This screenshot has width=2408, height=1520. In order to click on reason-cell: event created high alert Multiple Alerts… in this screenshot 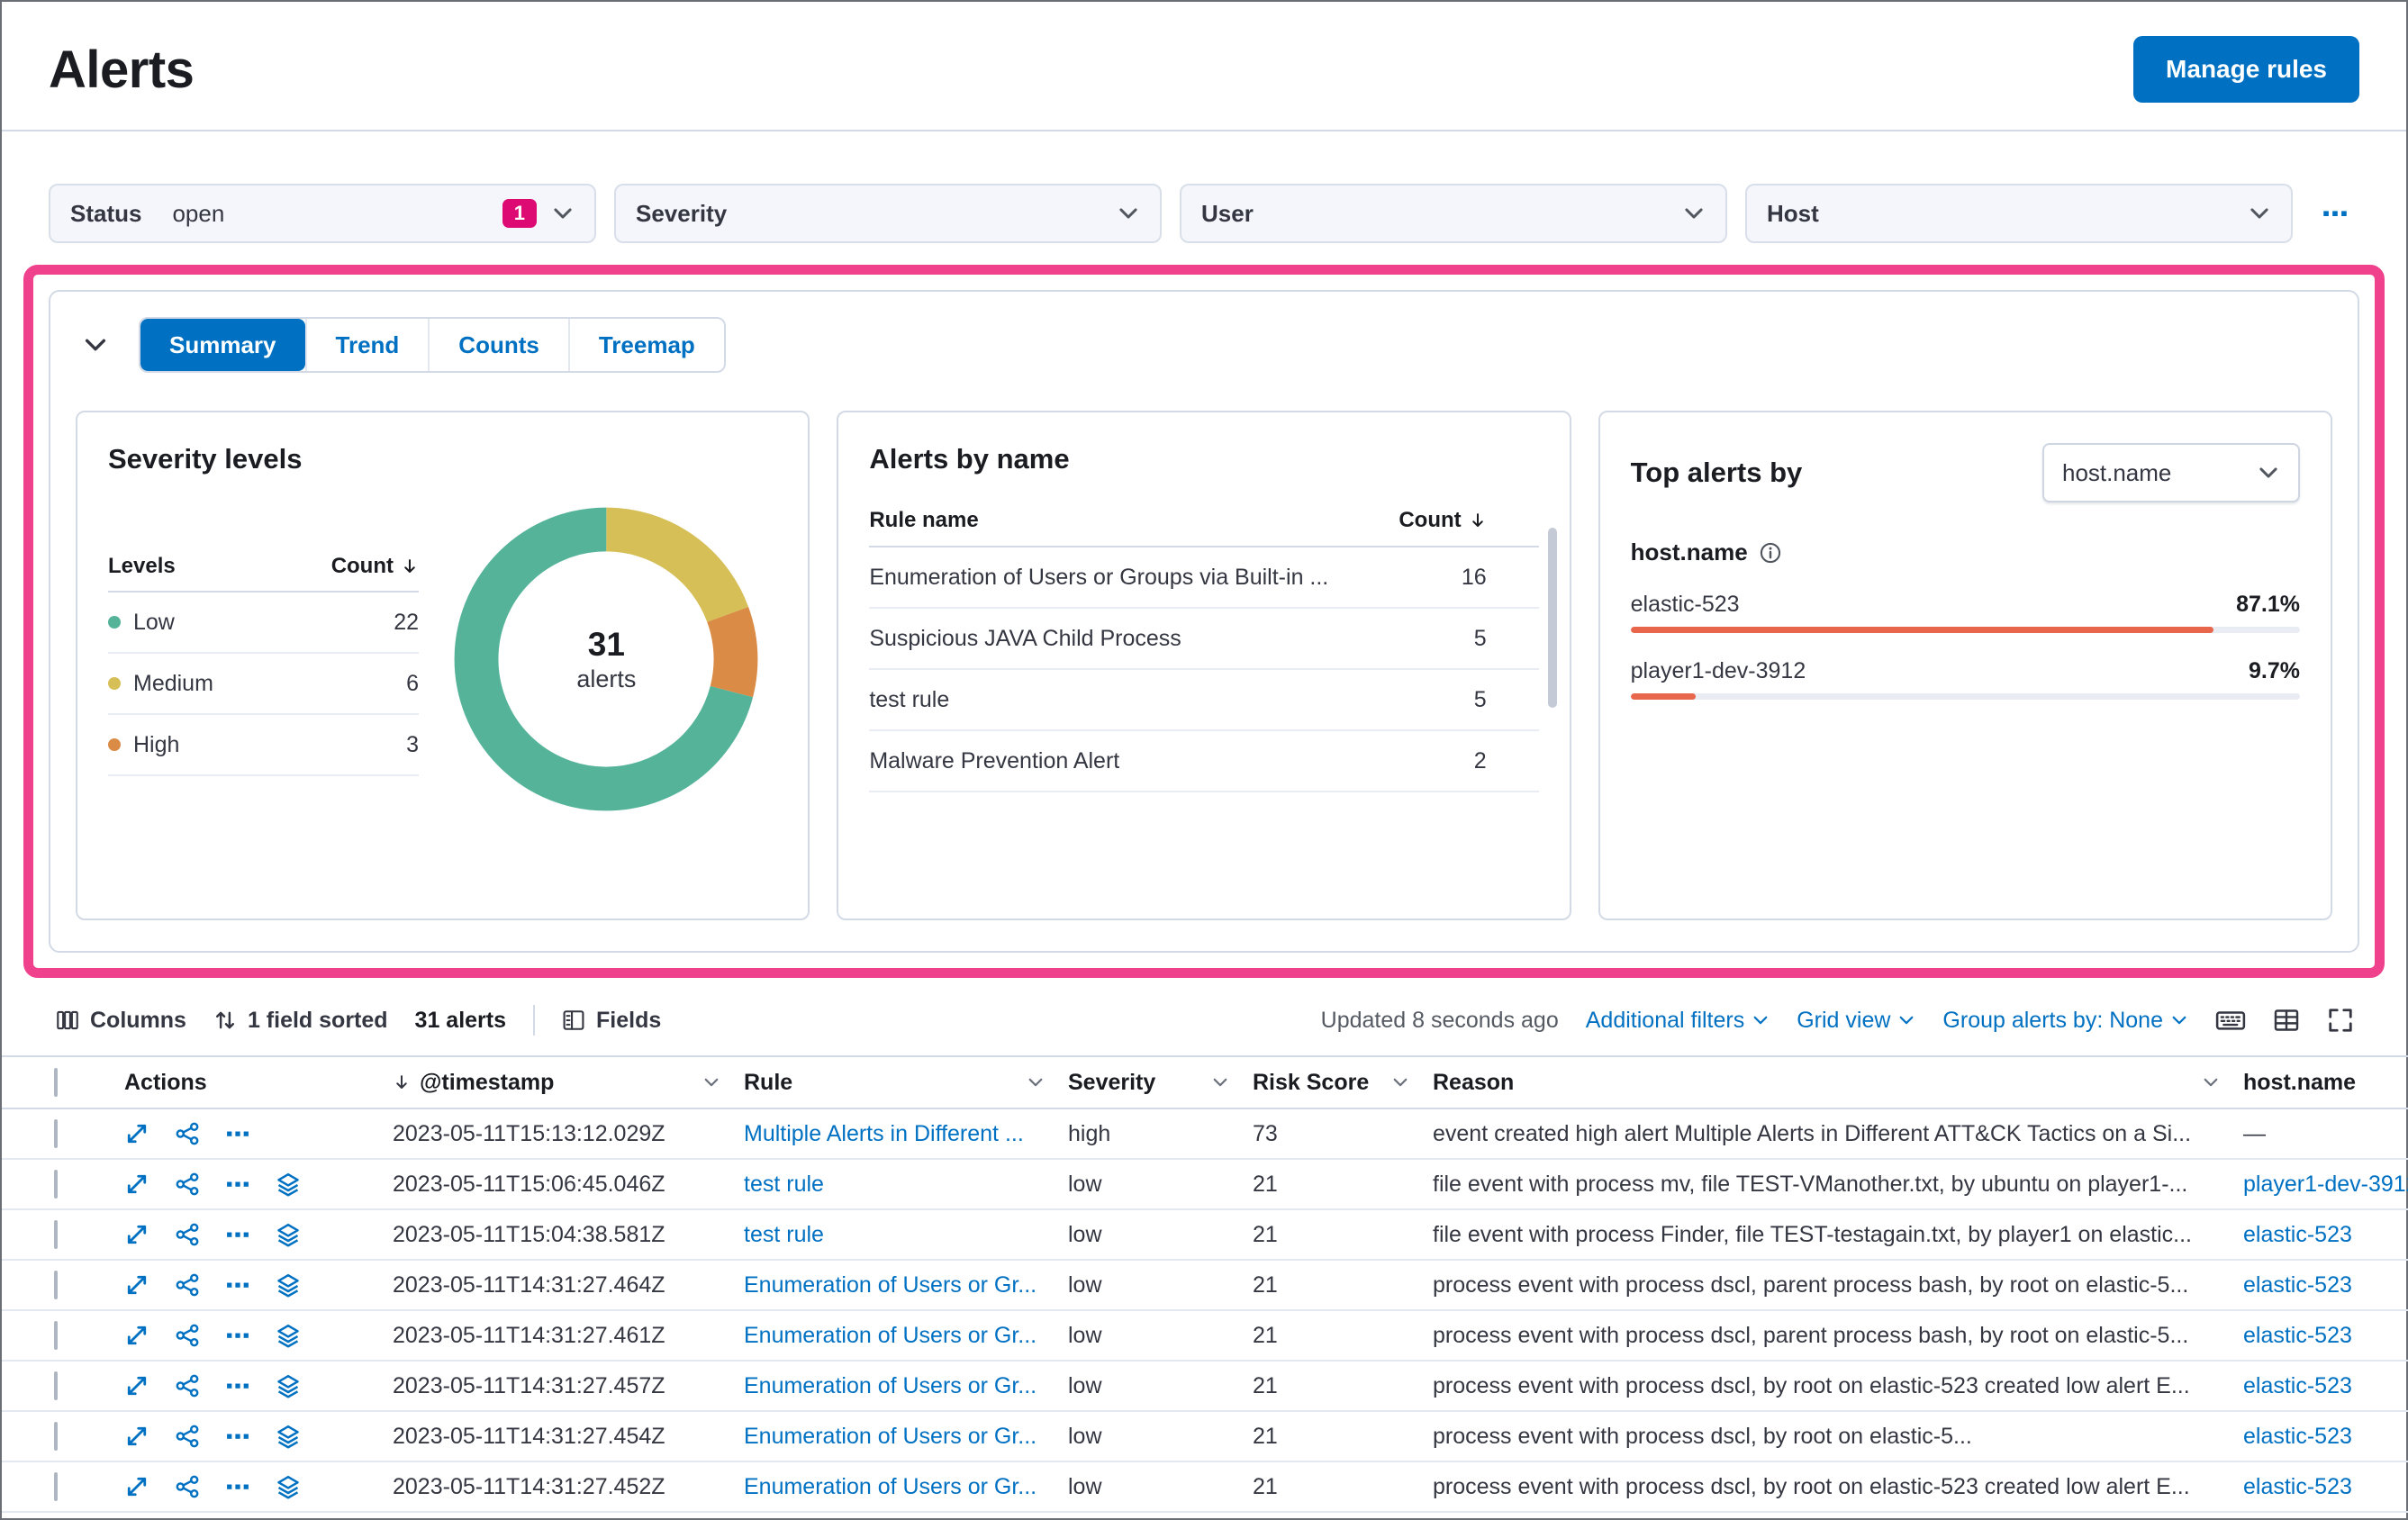, I will do `click(1838, 1134)`.